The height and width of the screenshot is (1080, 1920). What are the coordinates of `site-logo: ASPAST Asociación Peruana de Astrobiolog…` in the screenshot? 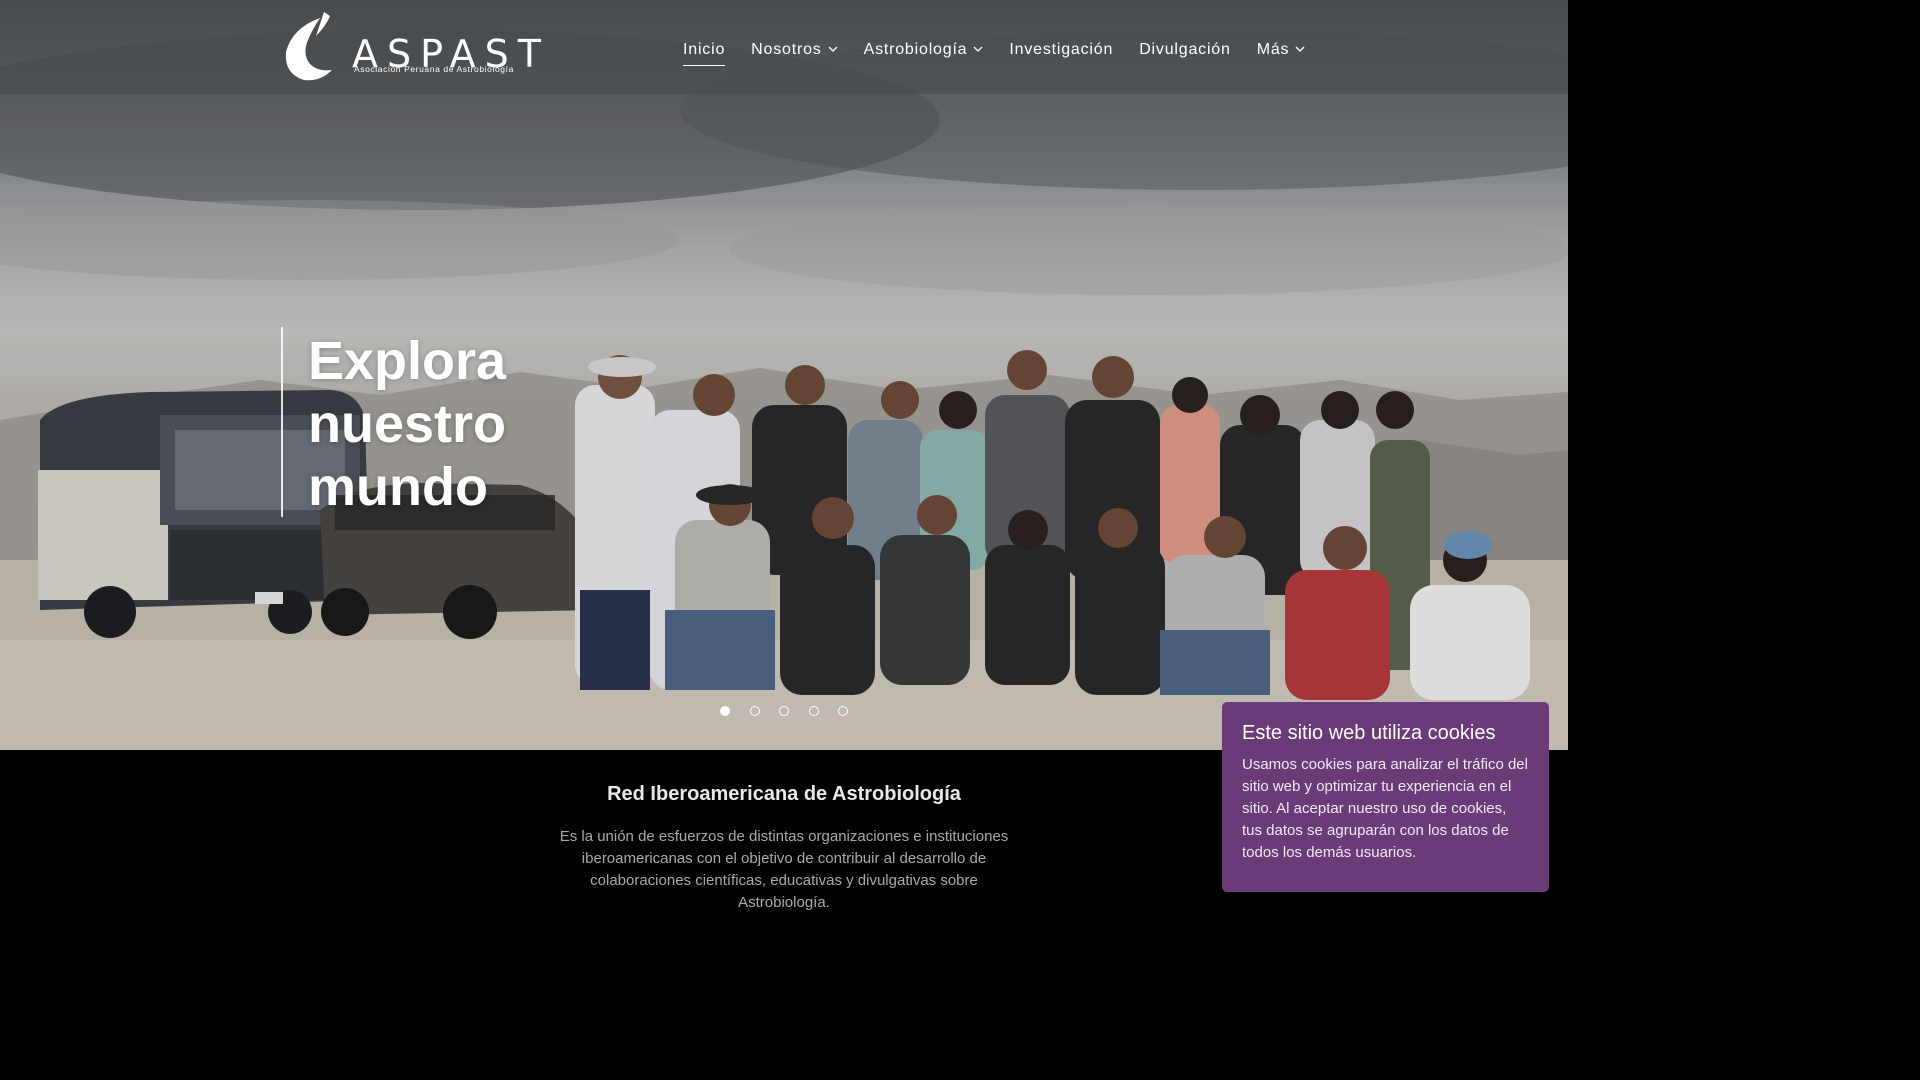 It's located at (410, 48).